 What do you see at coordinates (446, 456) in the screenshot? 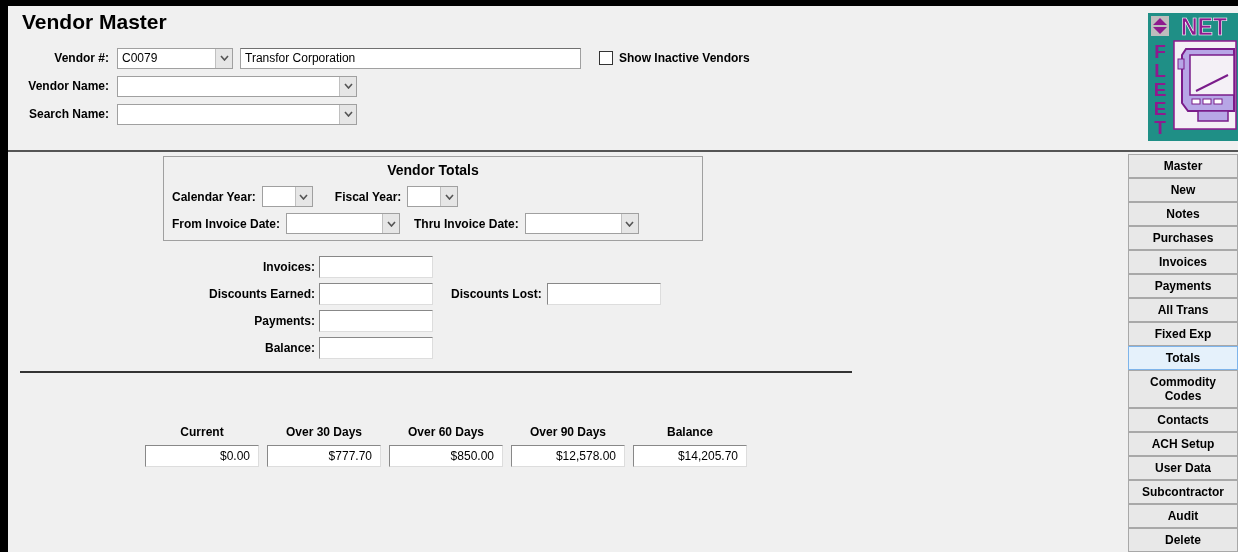
I see `amount-field: $850.00` at bounding box center [446, 456].